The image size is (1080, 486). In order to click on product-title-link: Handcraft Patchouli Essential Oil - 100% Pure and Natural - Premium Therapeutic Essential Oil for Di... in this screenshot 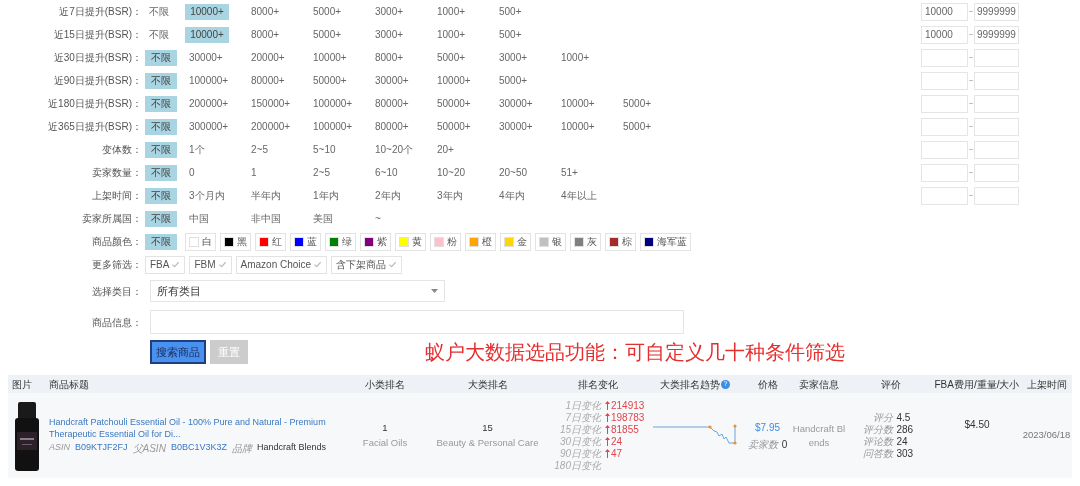, I will do `click(194, 427)`.